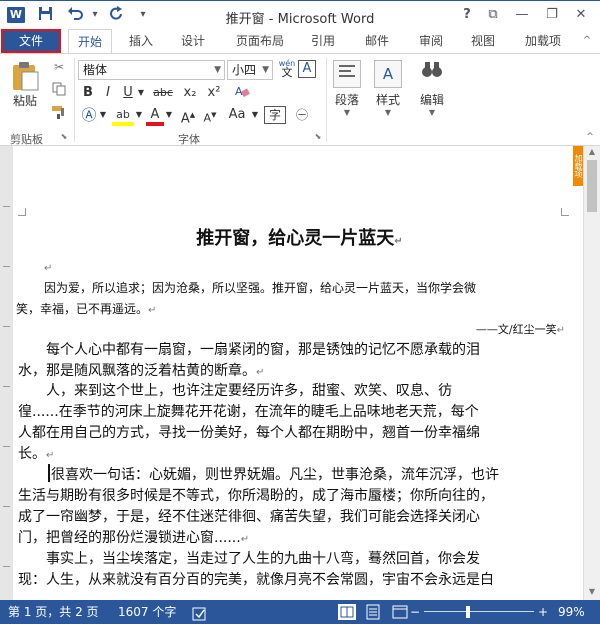  What do you see at coordinates (287, 70) in the screenshot?
I see `phonetic-guide-button: wén 文` at bounding box center [287, 70].